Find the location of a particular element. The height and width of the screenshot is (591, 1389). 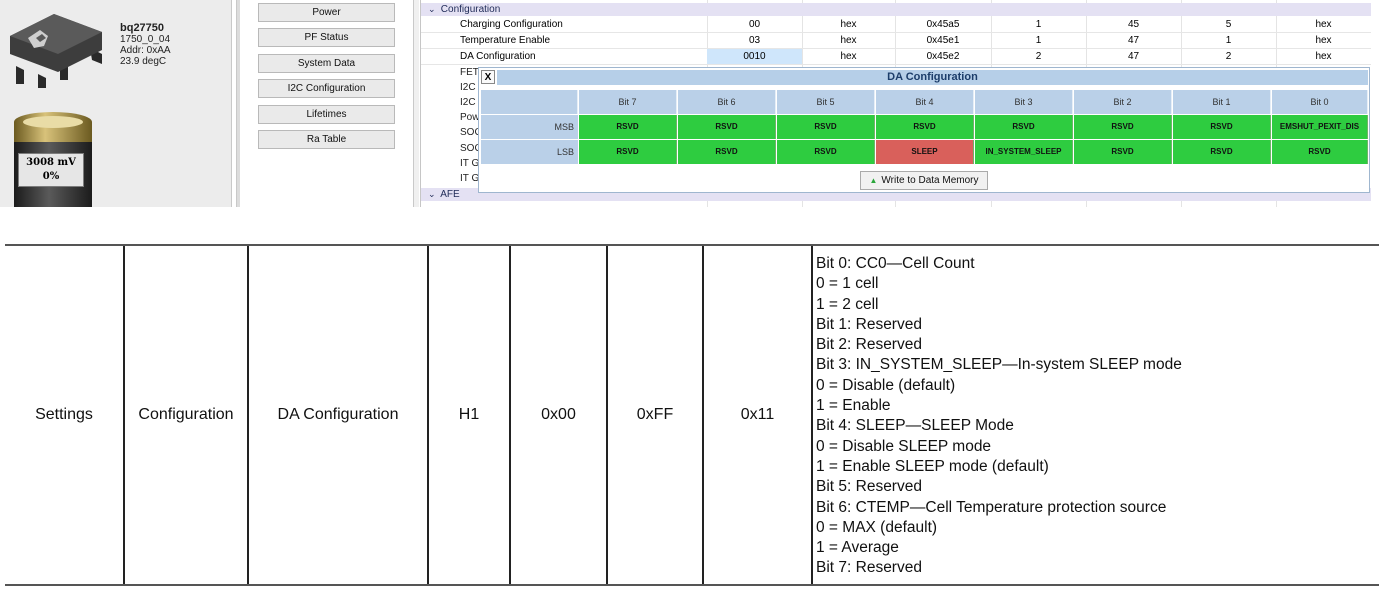

lsb-bit-1: RSVD is located at coordinates (1222, 152).